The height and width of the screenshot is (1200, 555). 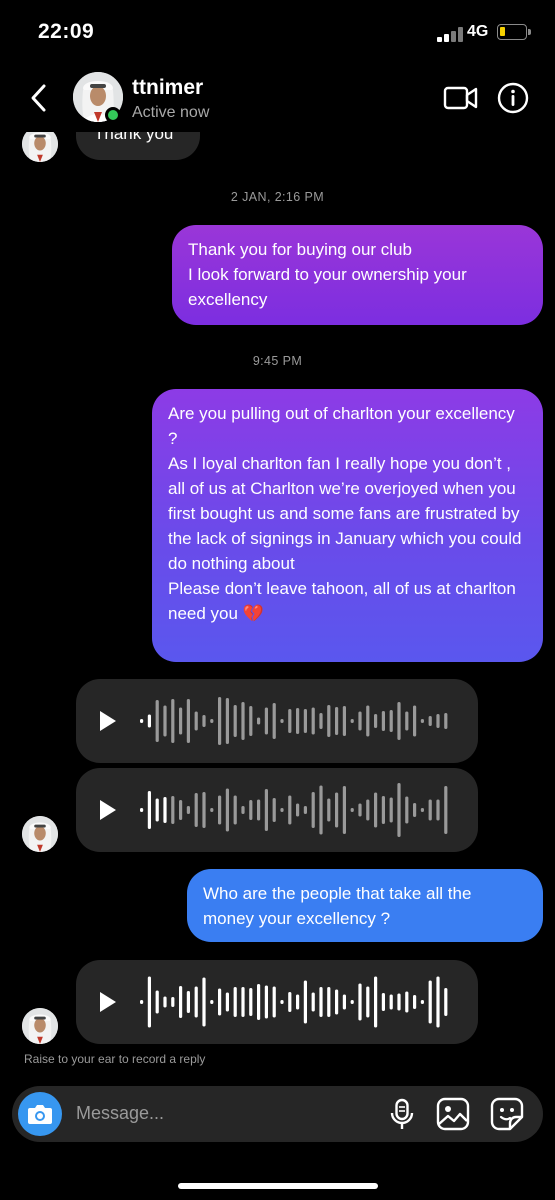 What do you see at coordinates (507, 1114) in the screenshot?
I see `sticker-icon` at bounding box center [507, 1114].